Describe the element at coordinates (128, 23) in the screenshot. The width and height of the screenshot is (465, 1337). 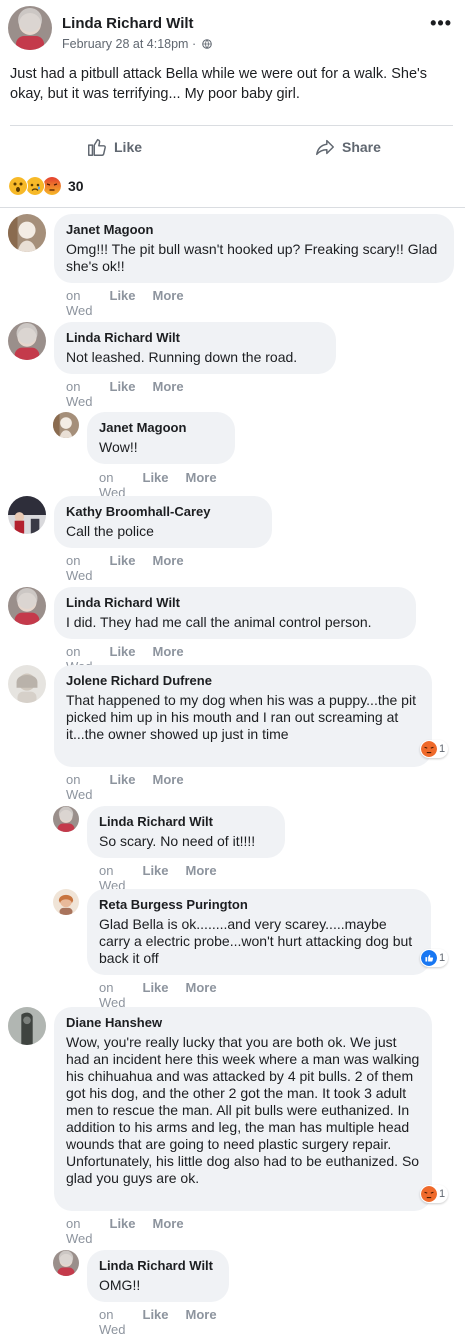
I see `post-author-name: Linda Richard Wilt` at that location.